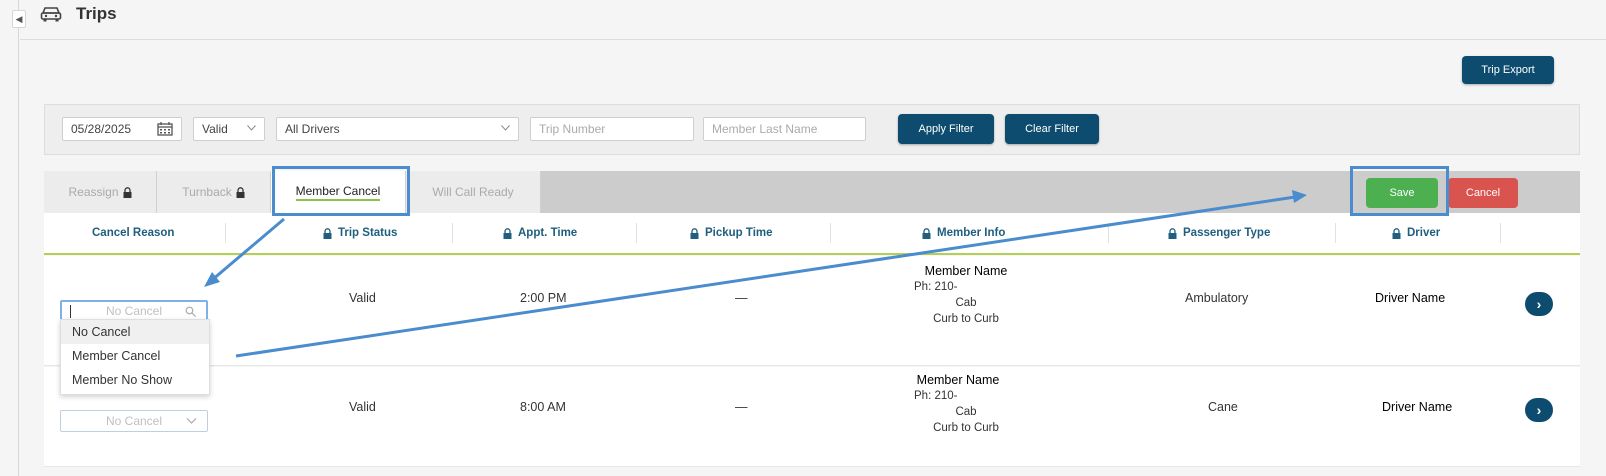 The image size is (1606, 476). I want to click on column-header-appt-time: Appt. Time, so click(540, 233).